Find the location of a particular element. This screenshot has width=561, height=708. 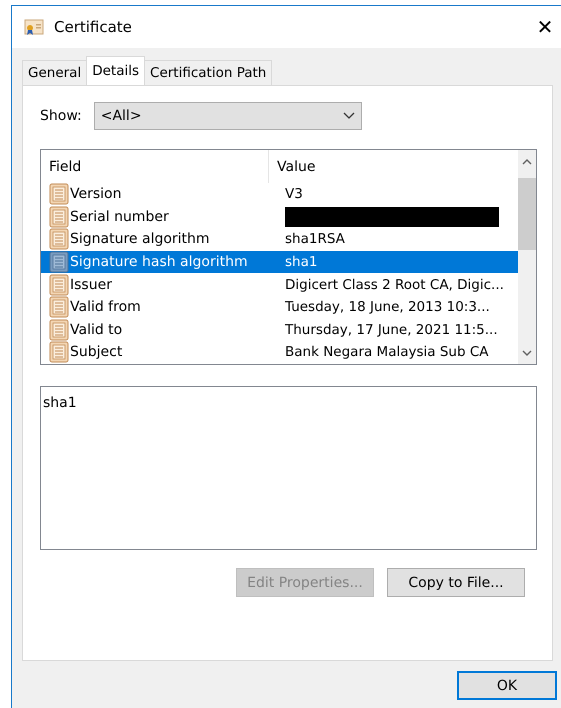

field-name: Subject is located at coordinates (96, 352).